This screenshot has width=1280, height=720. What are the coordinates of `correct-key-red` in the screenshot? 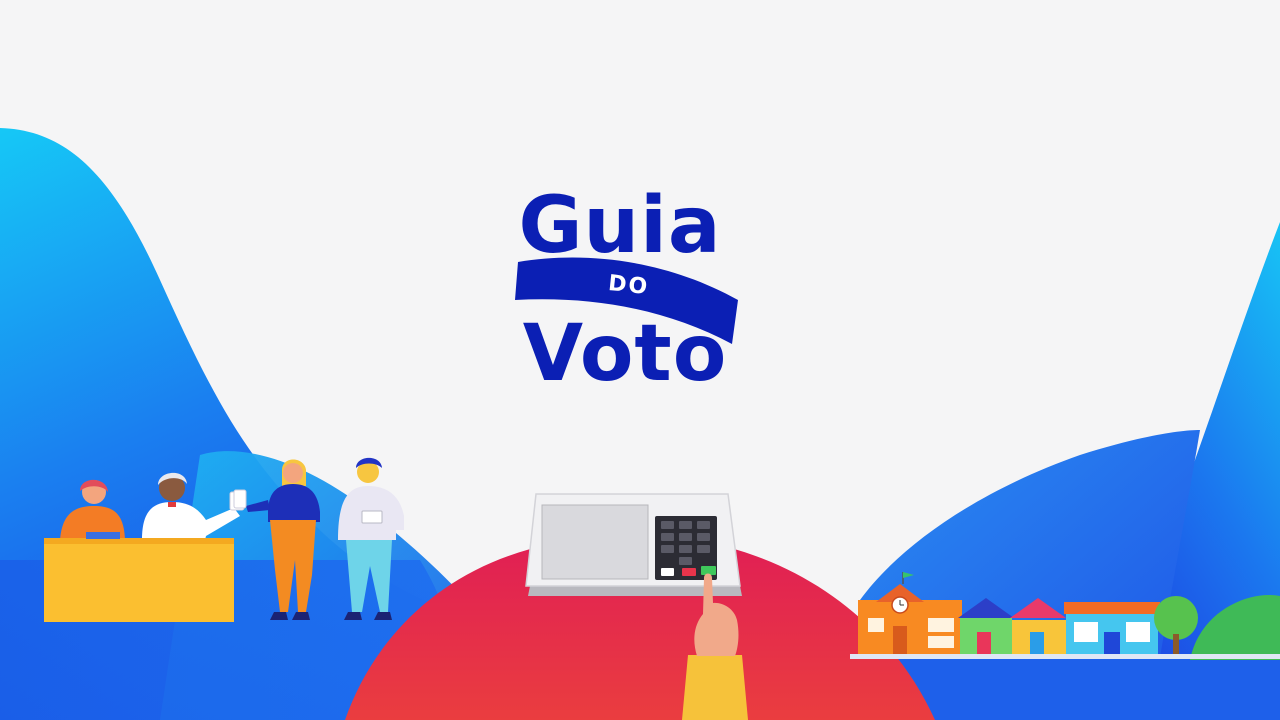 It's located at (689, 572).